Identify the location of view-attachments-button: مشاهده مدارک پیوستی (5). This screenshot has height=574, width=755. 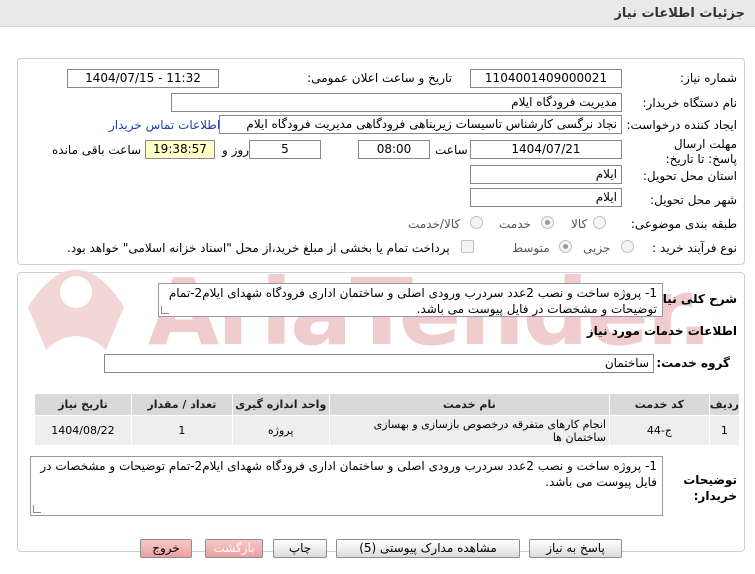
(428, 548).